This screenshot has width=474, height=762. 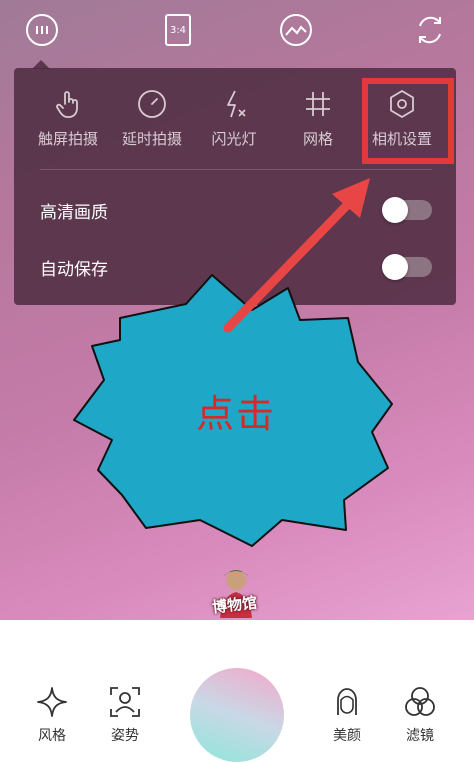 What do you see at coordinates (125, 736) in the screenshot?
I see `pose-label: 姿势` at bounding box center [125, 736].